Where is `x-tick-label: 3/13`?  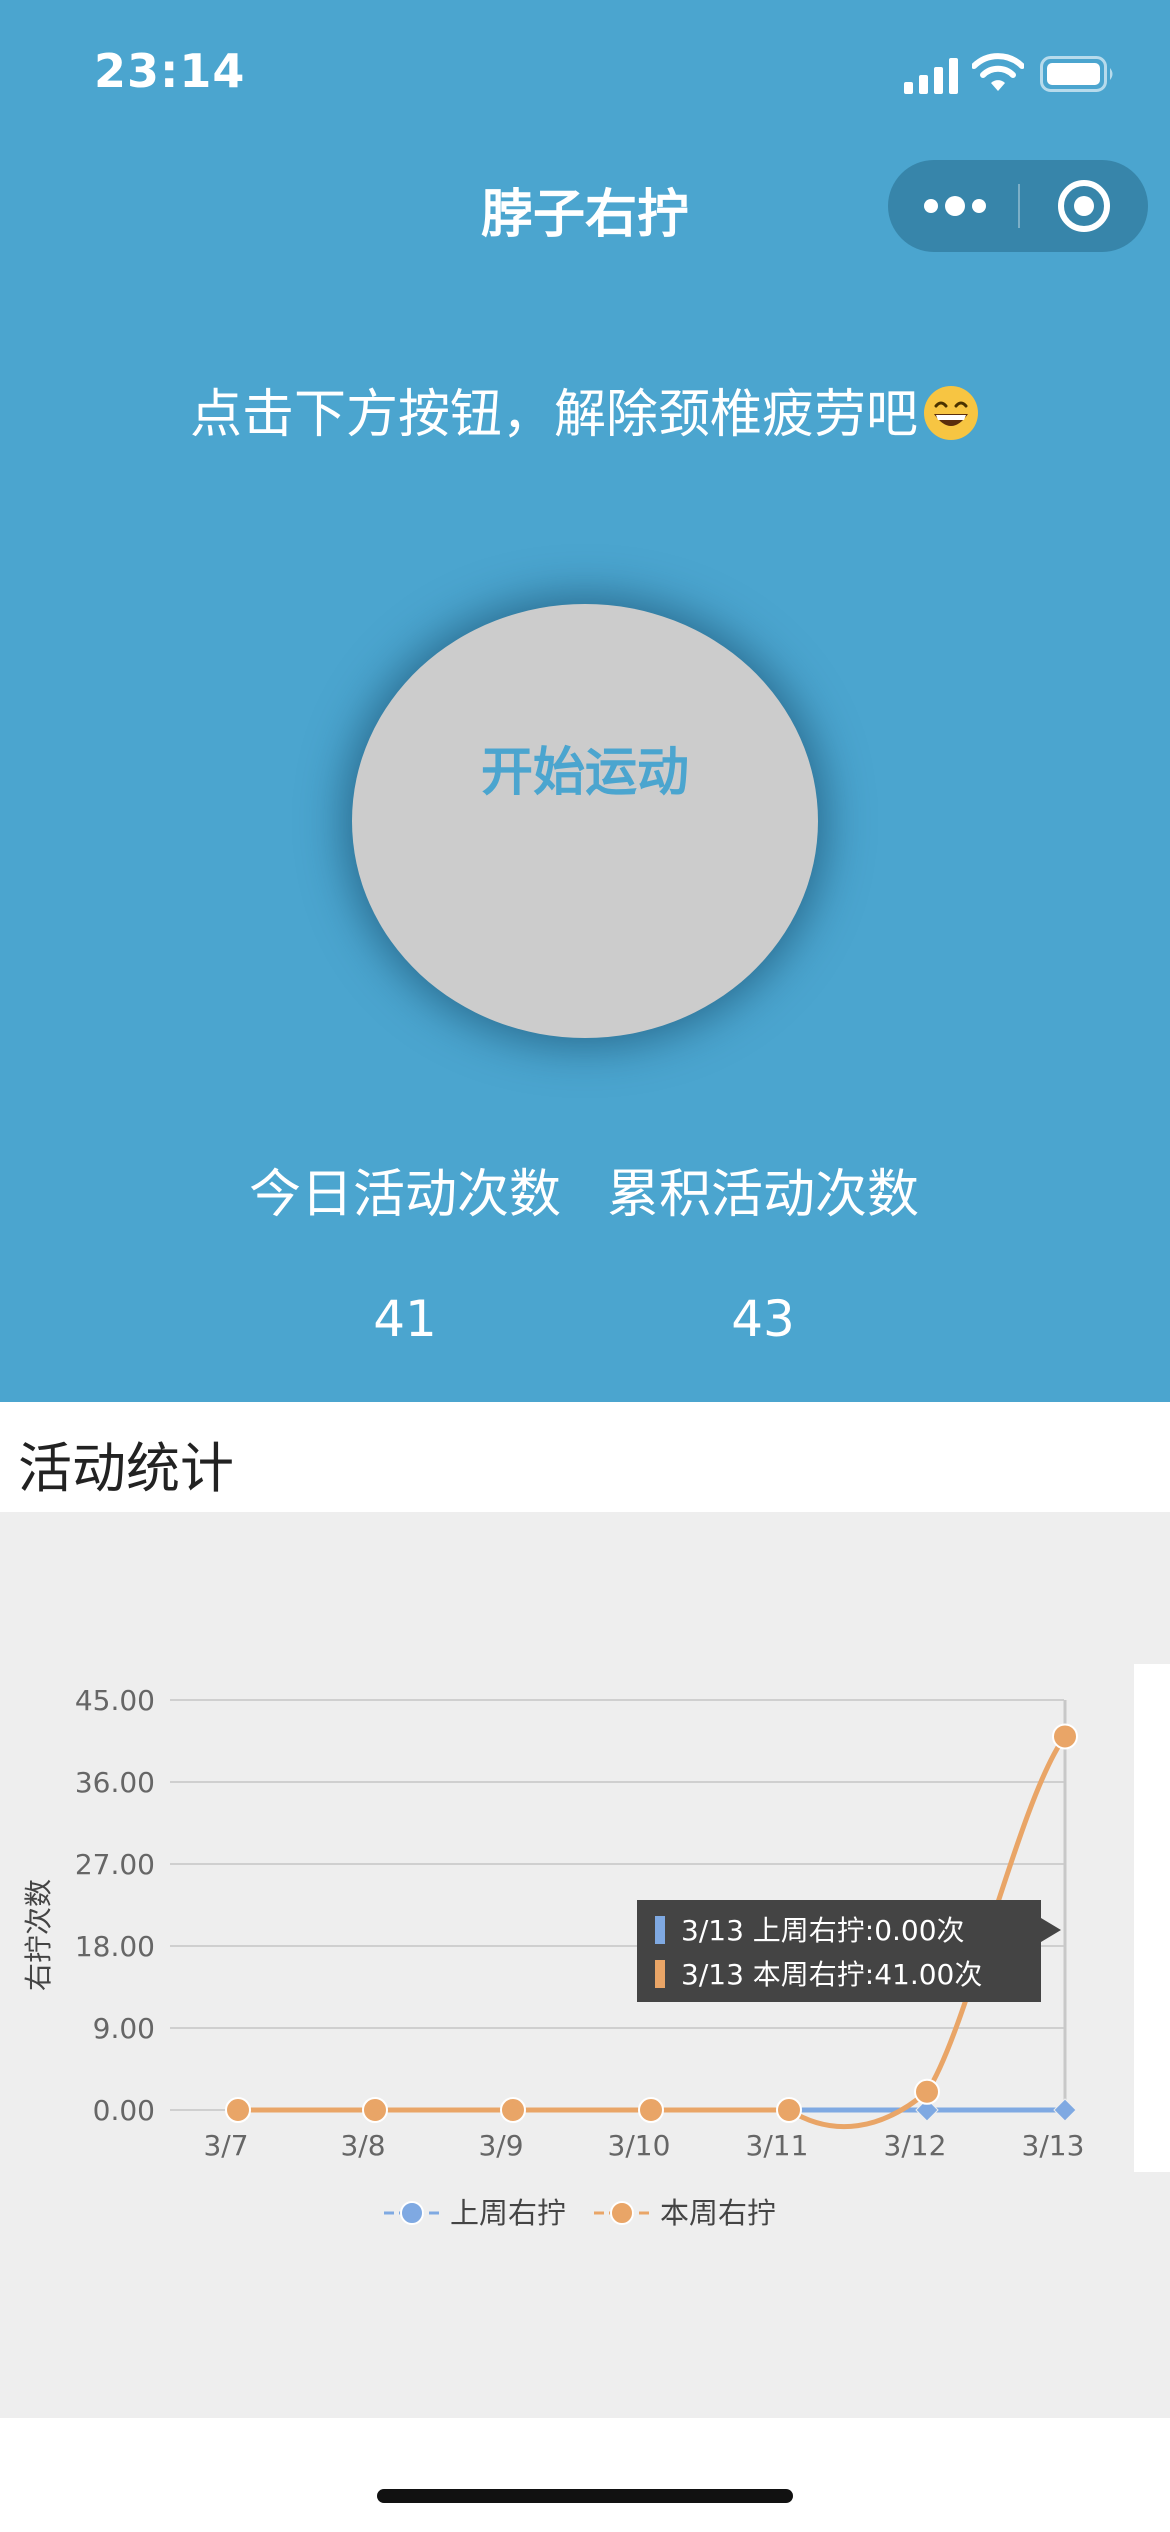 x-tick-label: 3/13 is located at coordinates (1053, 2145).